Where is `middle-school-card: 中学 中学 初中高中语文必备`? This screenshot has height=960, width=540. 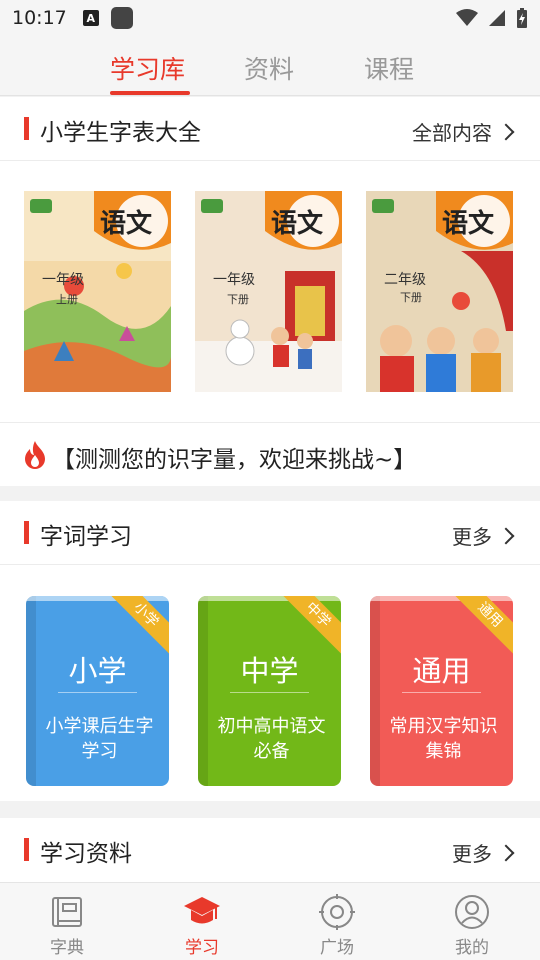 middle-school-card: 中学 中学 初中高中语文必备 is located at coordinates (269, 691).